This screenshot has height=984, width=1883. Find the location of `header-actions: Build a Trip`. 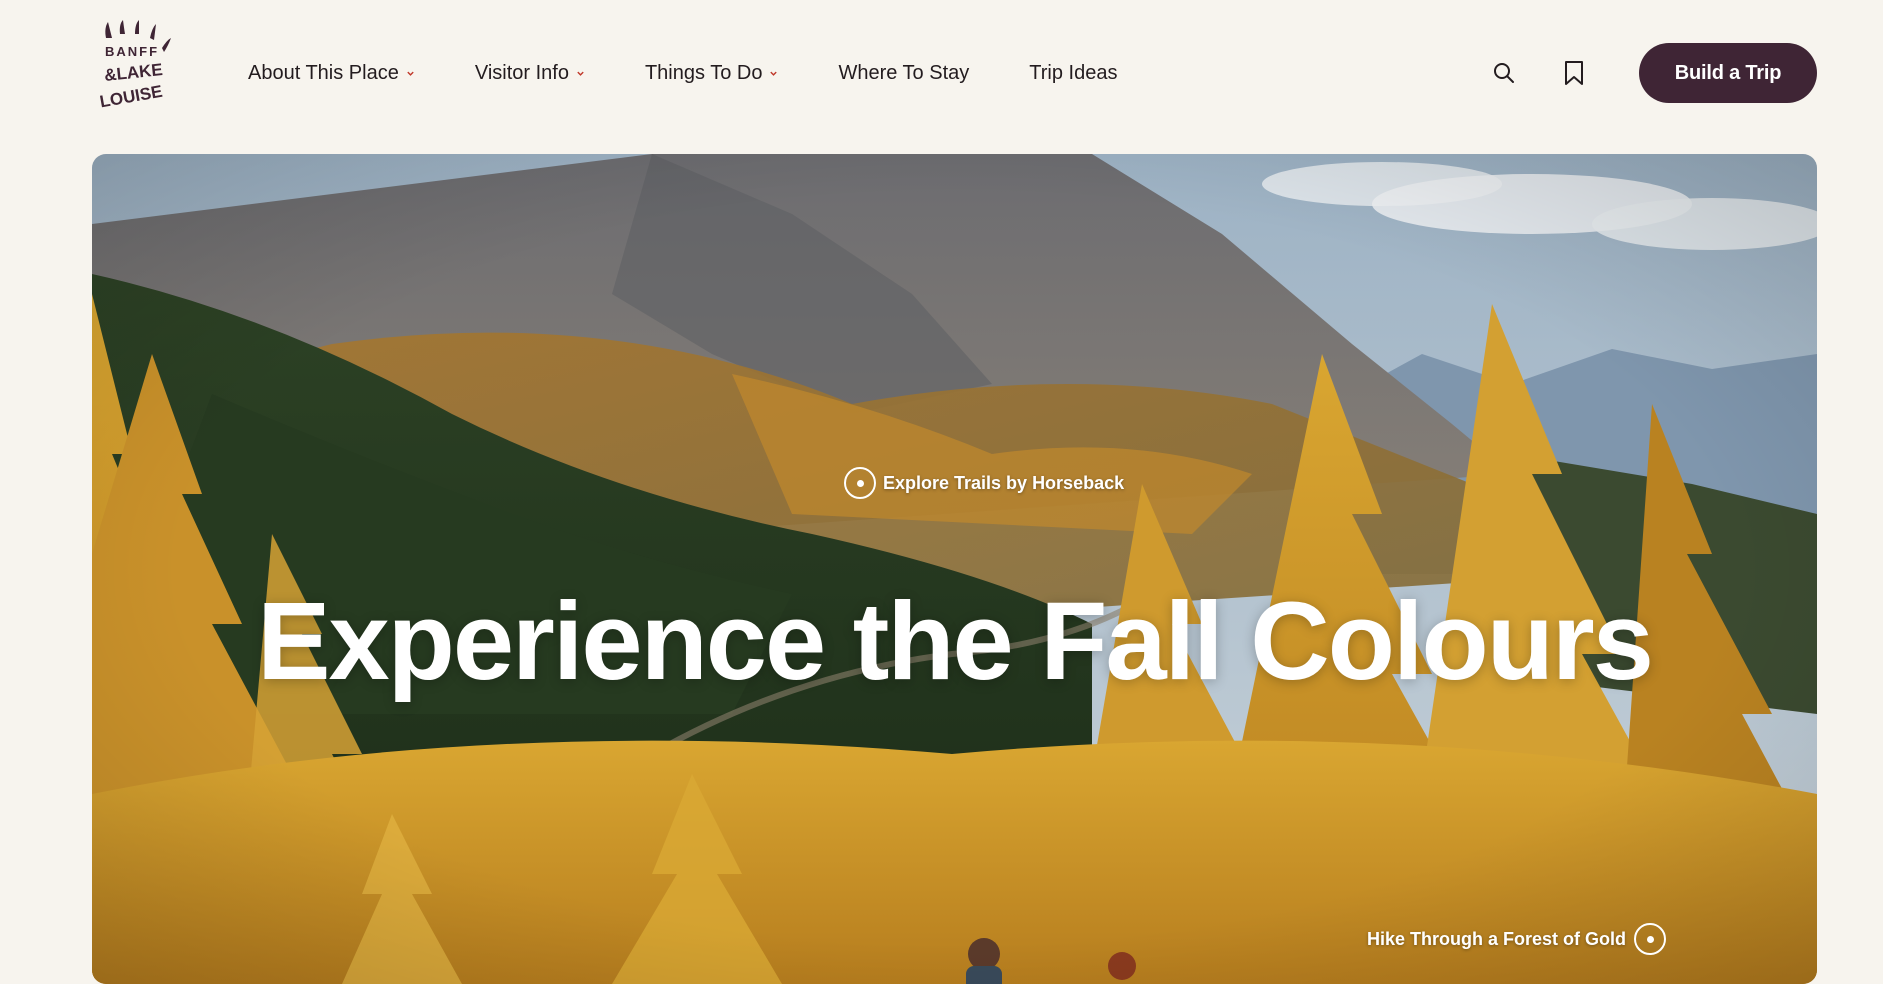

header-actions: Build a Trip is located at coordinates (1652, 73).